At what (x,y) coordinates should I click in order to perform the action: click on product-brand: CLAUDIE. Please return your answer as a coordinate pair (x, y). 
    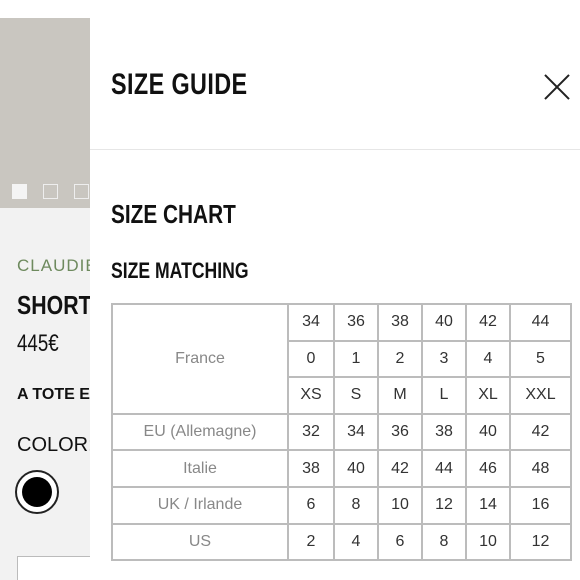
    Looking at the image, I should click on (57, 266).